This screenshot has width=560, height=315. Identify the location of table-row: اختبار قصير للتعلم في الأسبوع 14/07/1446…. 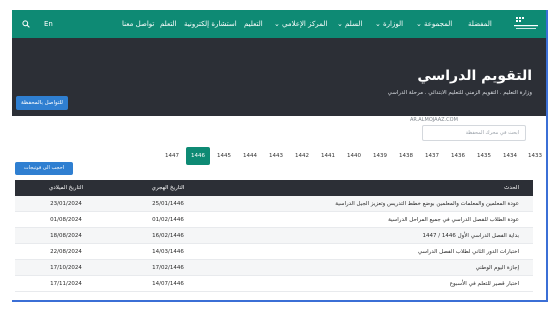
(274, 284).